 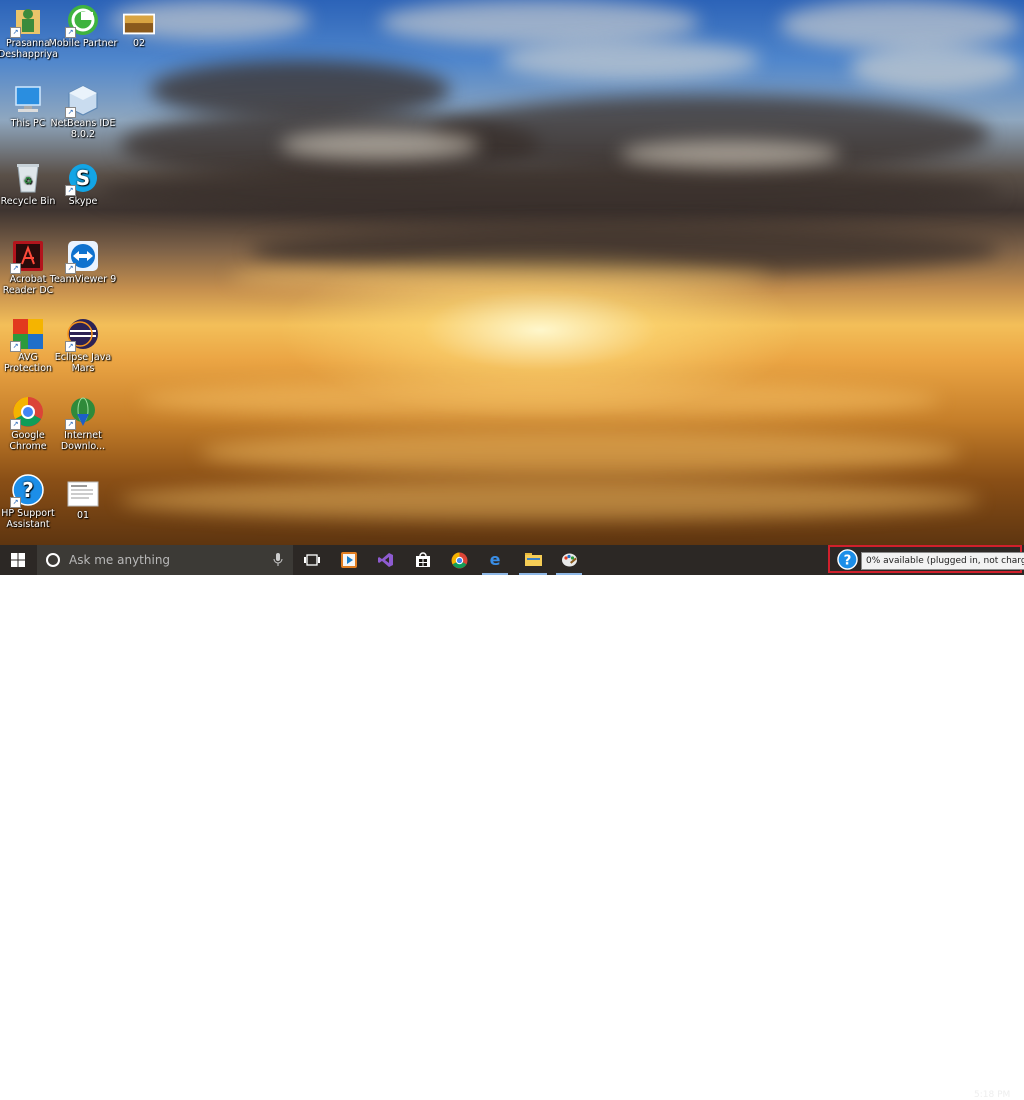 I want to click on svg-text: e, so click(x=495, y=559).